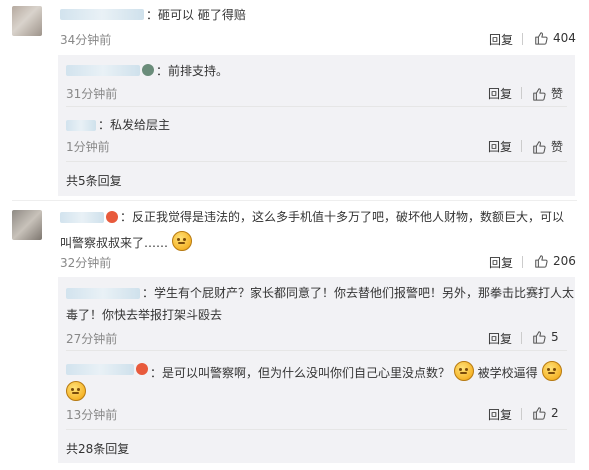  I want to click on like-button: 404, so click(555, 38).